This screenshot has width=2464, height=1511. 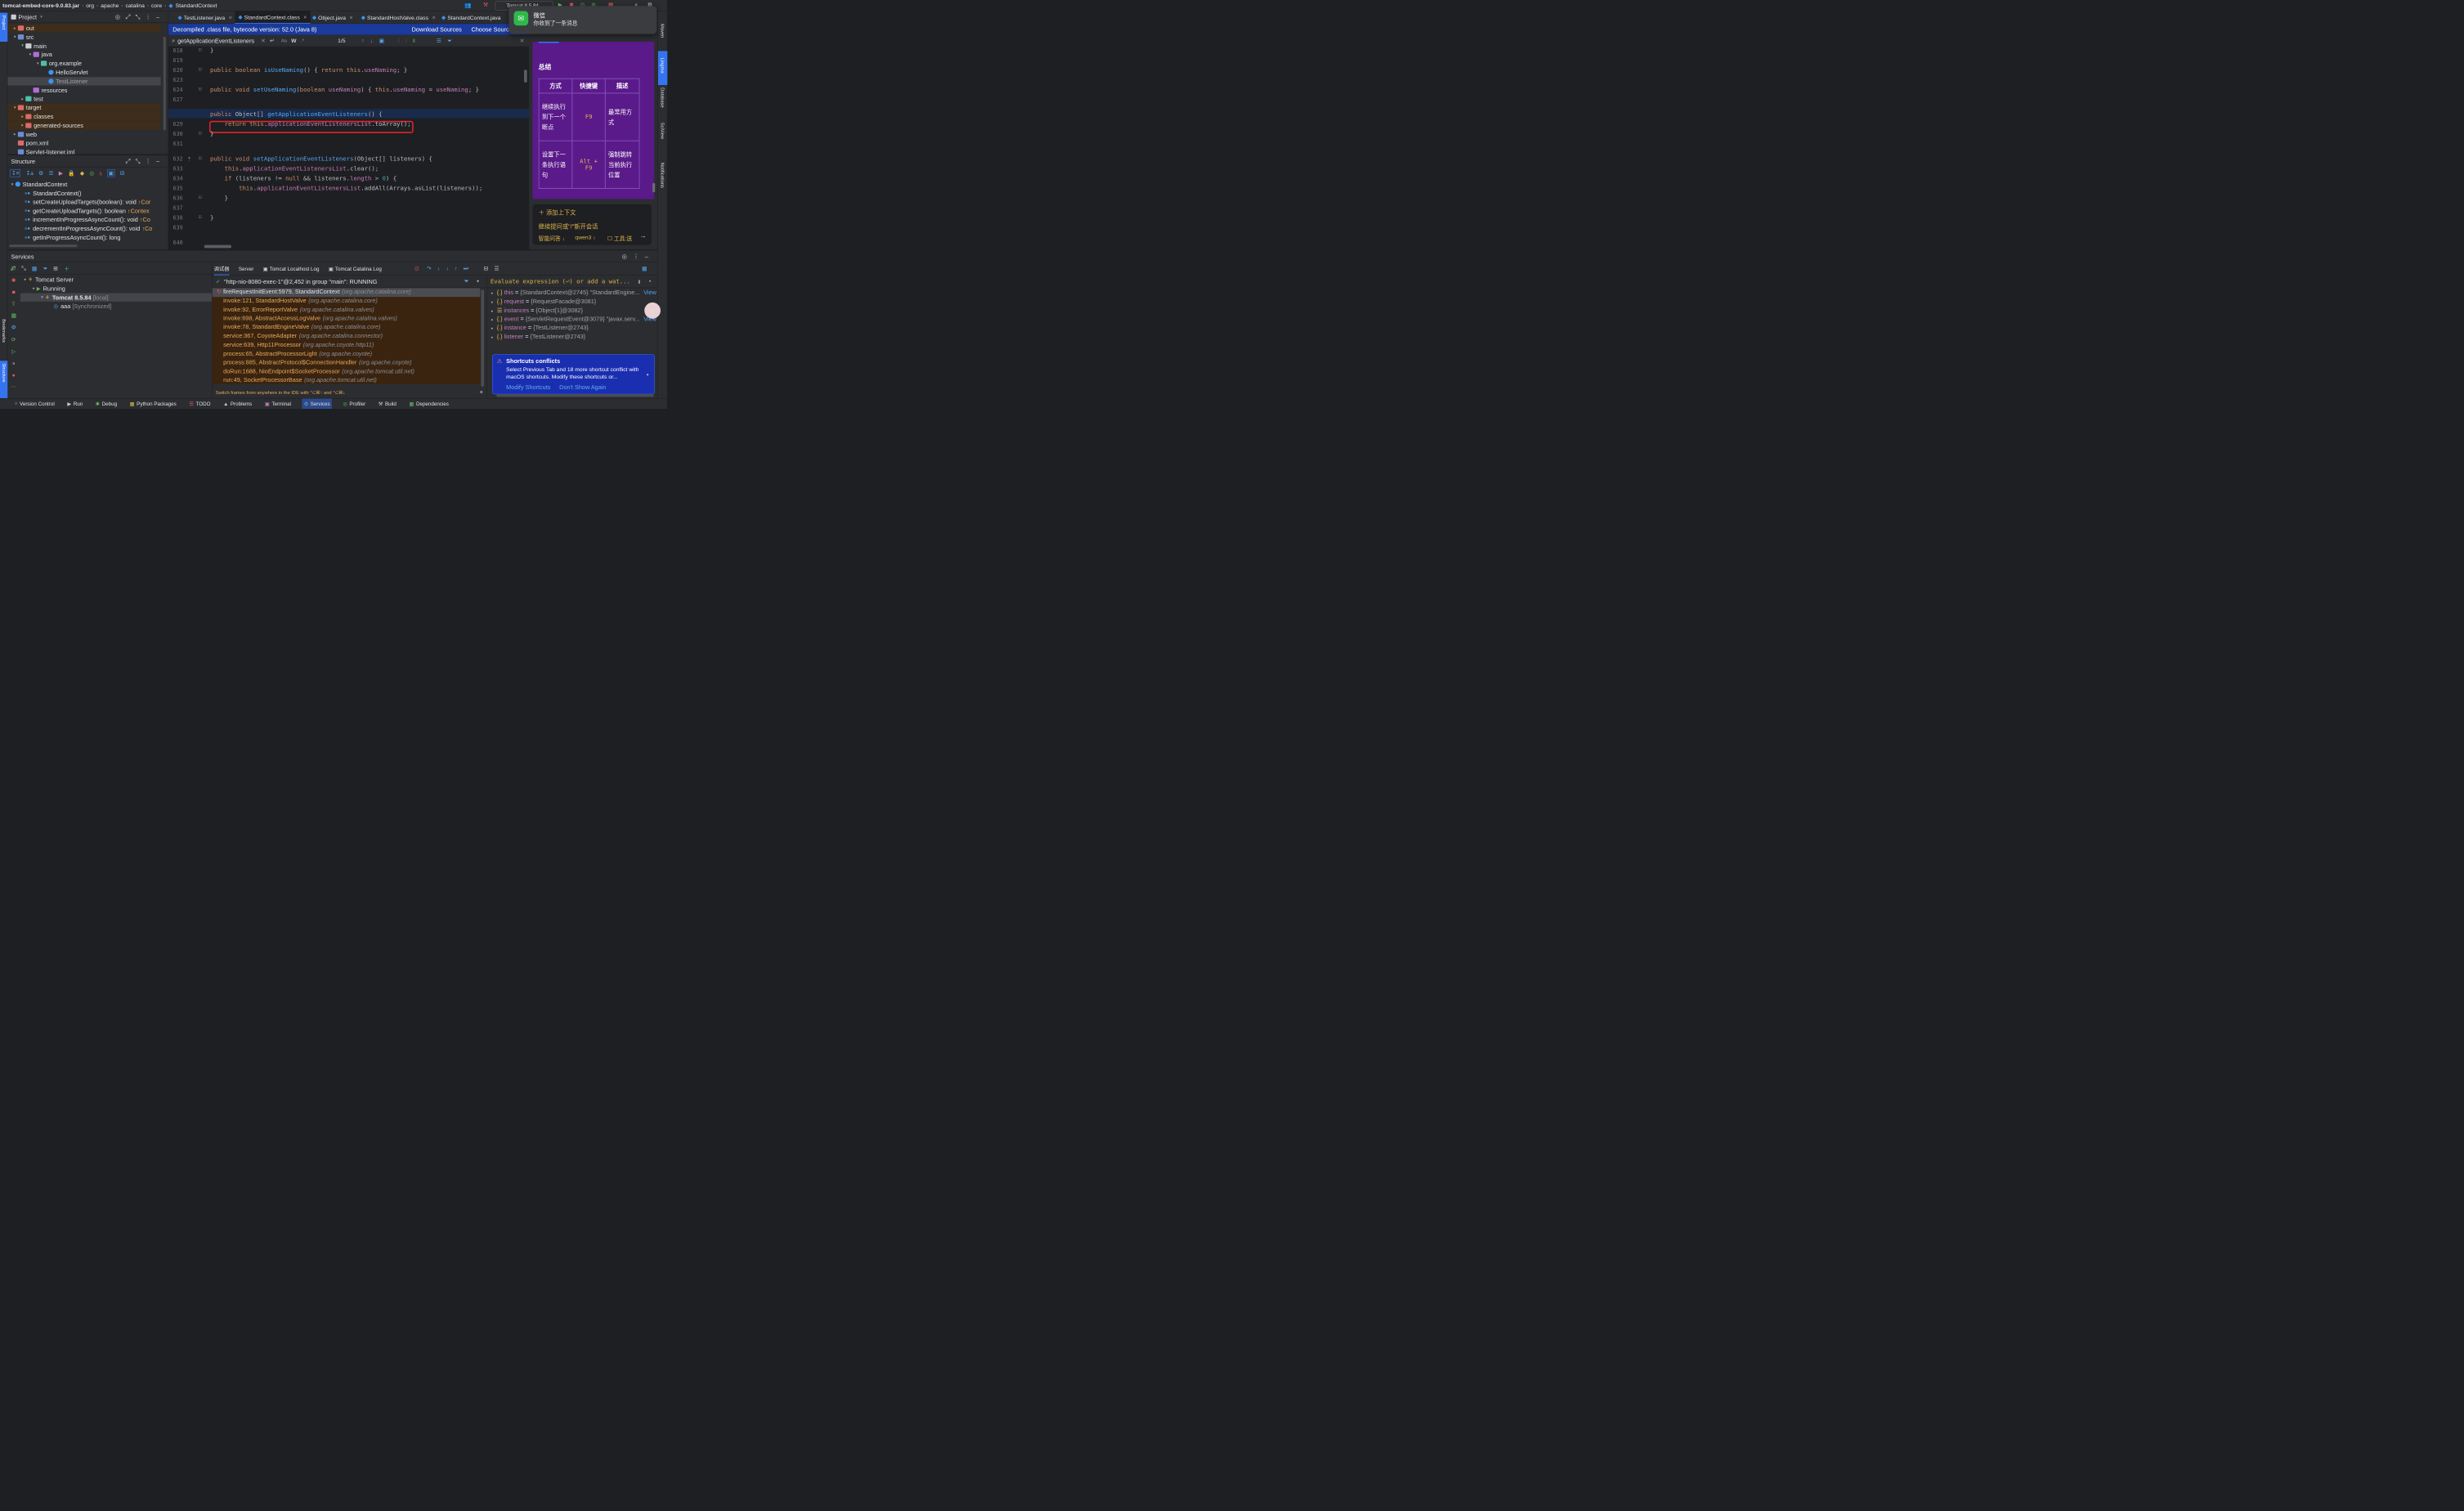 What do you see at coordinates (222, 269) in the screenshot?
I see `debugger-tab: 调试器` at bounding box center [222, 269].